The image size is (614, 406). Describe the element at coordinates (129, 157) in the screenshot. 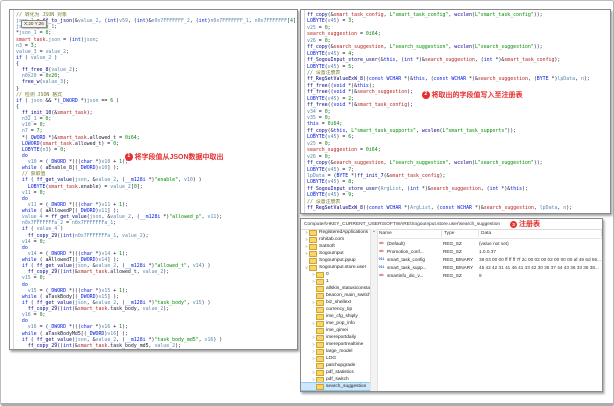

I see `circled-1-icon: 1` at that location.